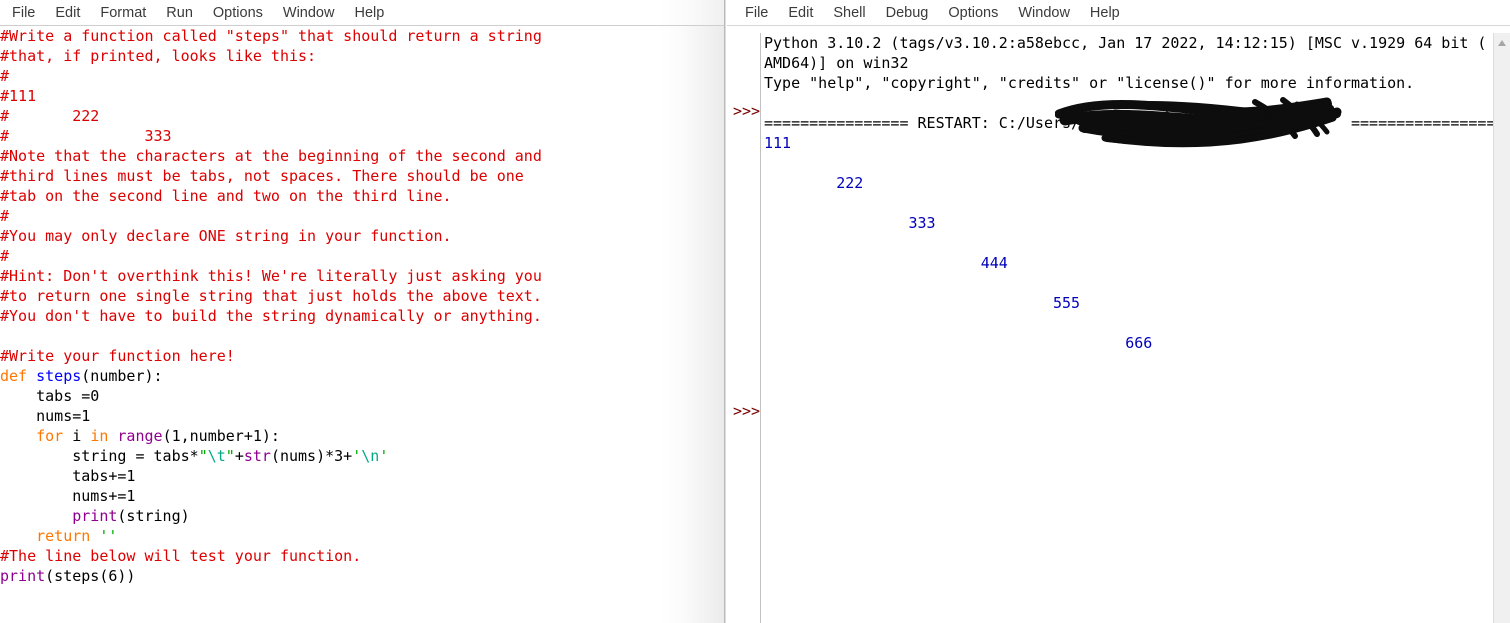 The image size is (1510, 623). I want to click on code-line: tabs+=1, so click(68, 476).